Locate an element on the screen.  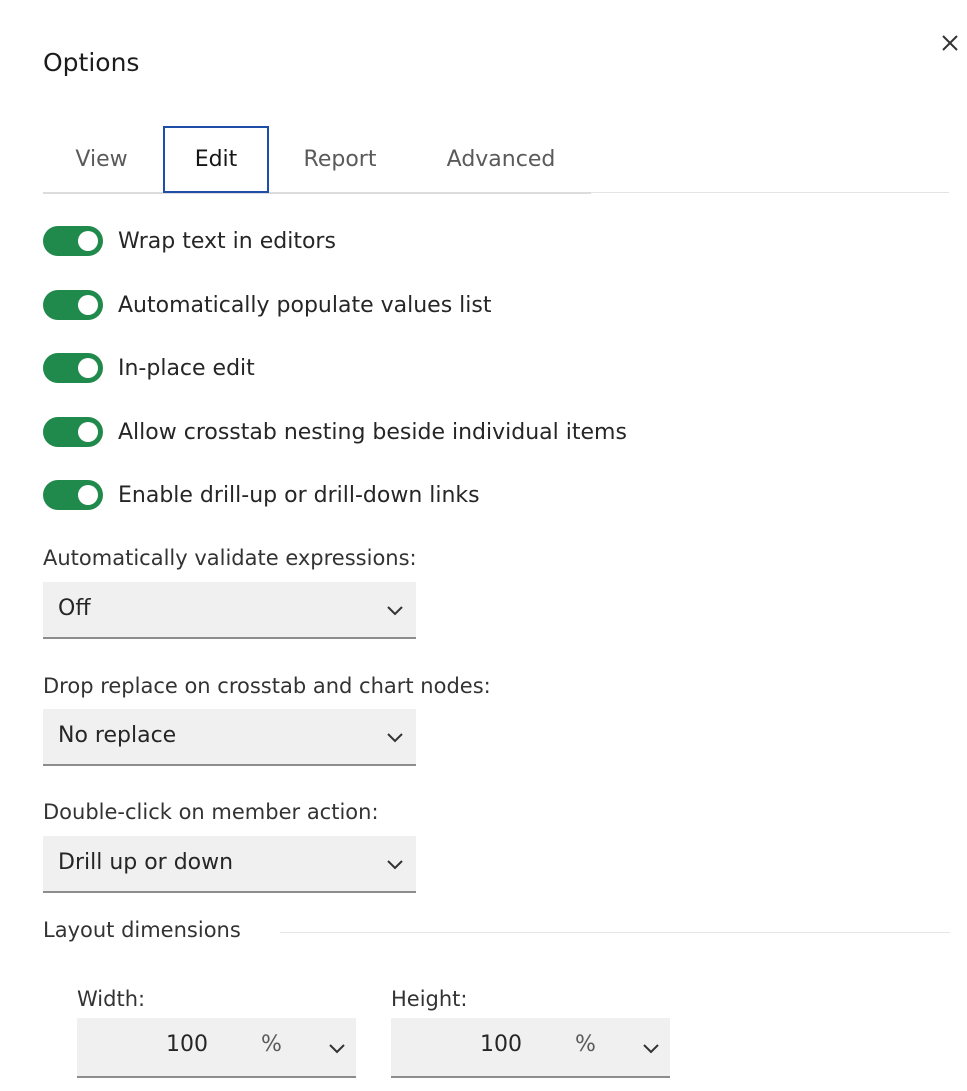
tab-edit: Edit is located at coordinates (216, 159).